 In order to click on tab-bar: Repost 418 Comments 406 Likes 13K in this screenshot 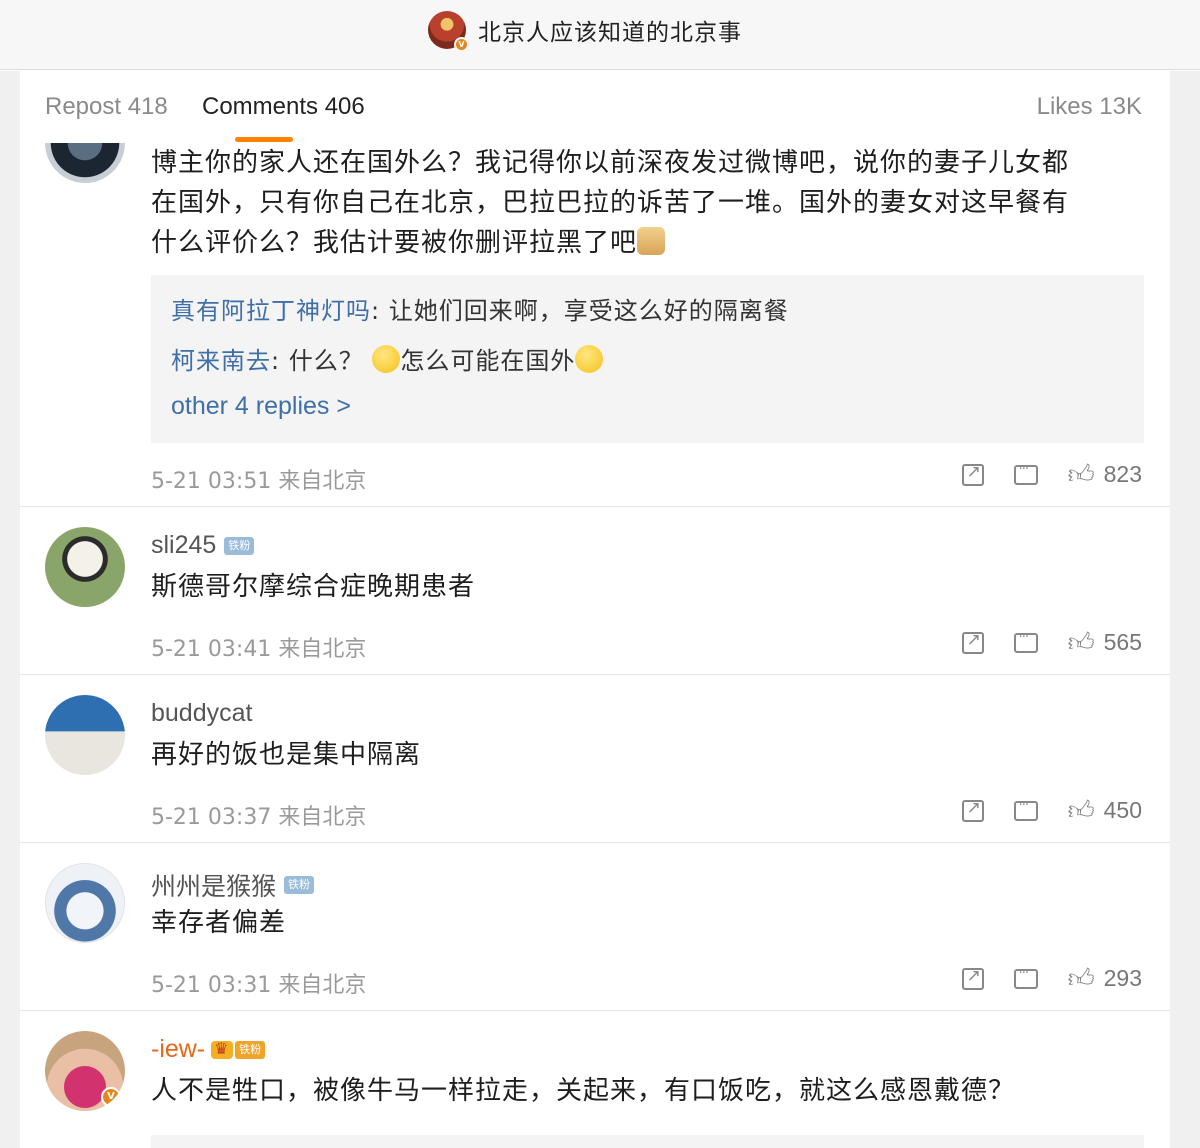, I will do `click(595, 107)`.